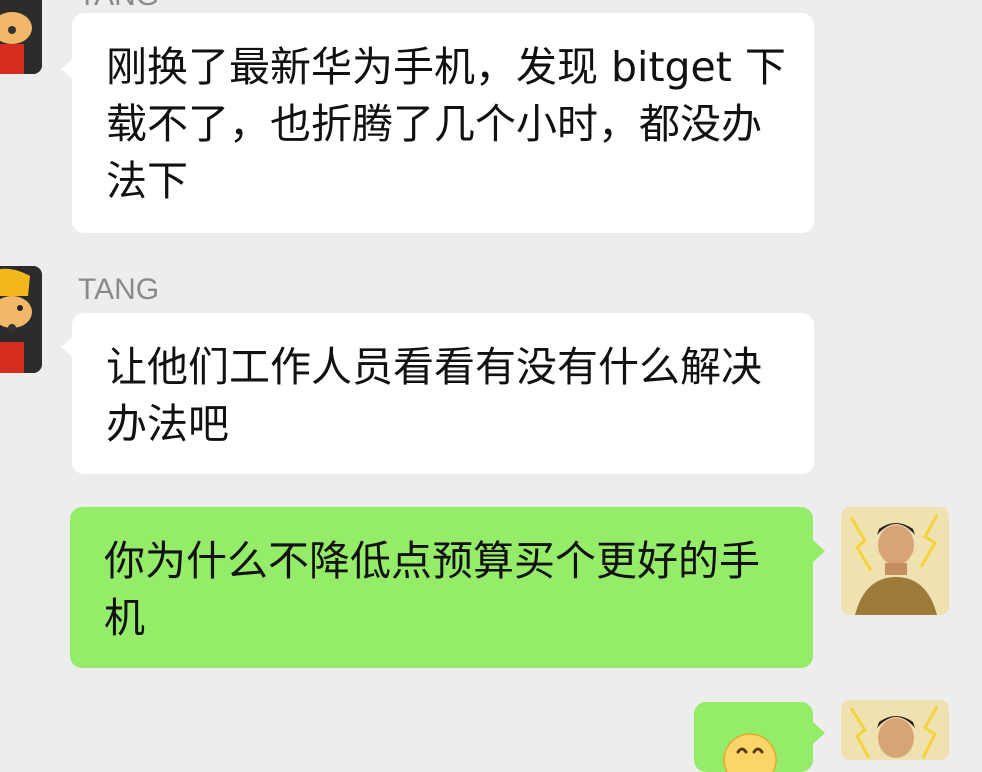  Describe the element at coordinates (432, 589) in the screenshot. I see `message-text: 你为什么不降低点预算买个更好的手机` at that location.